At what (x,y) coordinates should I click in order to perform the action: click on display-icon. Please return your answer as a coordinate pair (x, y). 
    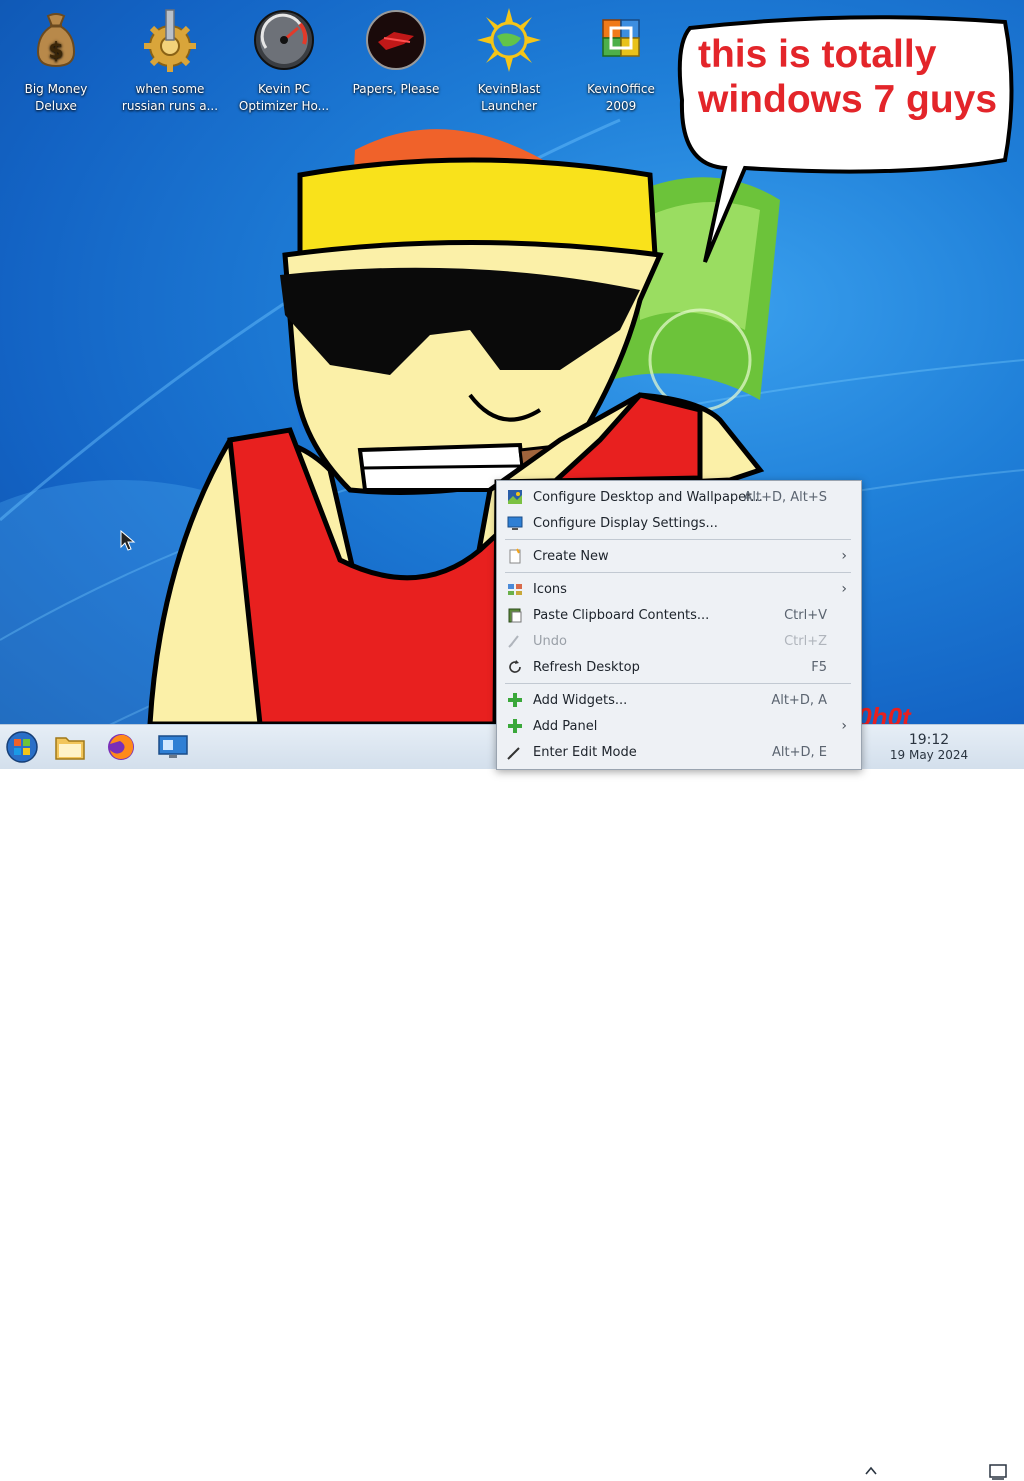
    Looking at the image, I should click on (515, 523).